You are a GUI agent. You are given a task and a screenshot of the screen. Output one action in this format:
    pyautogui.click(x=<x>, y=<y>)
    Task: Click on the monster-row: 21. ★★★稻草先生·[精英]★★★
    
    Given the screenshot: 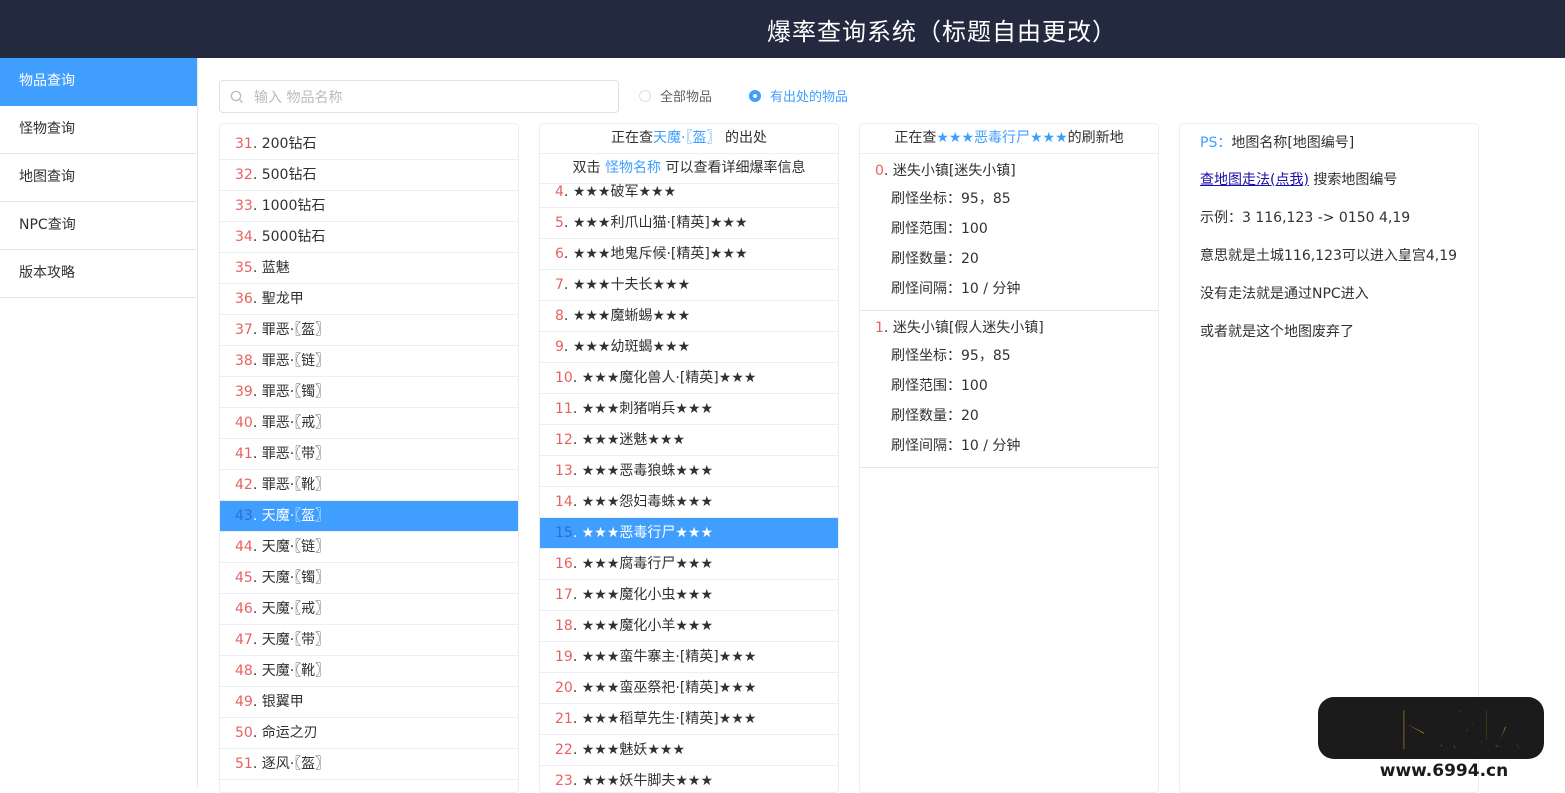 What is the action you would take?
    pyautogui.click(x=689, y=719)
    